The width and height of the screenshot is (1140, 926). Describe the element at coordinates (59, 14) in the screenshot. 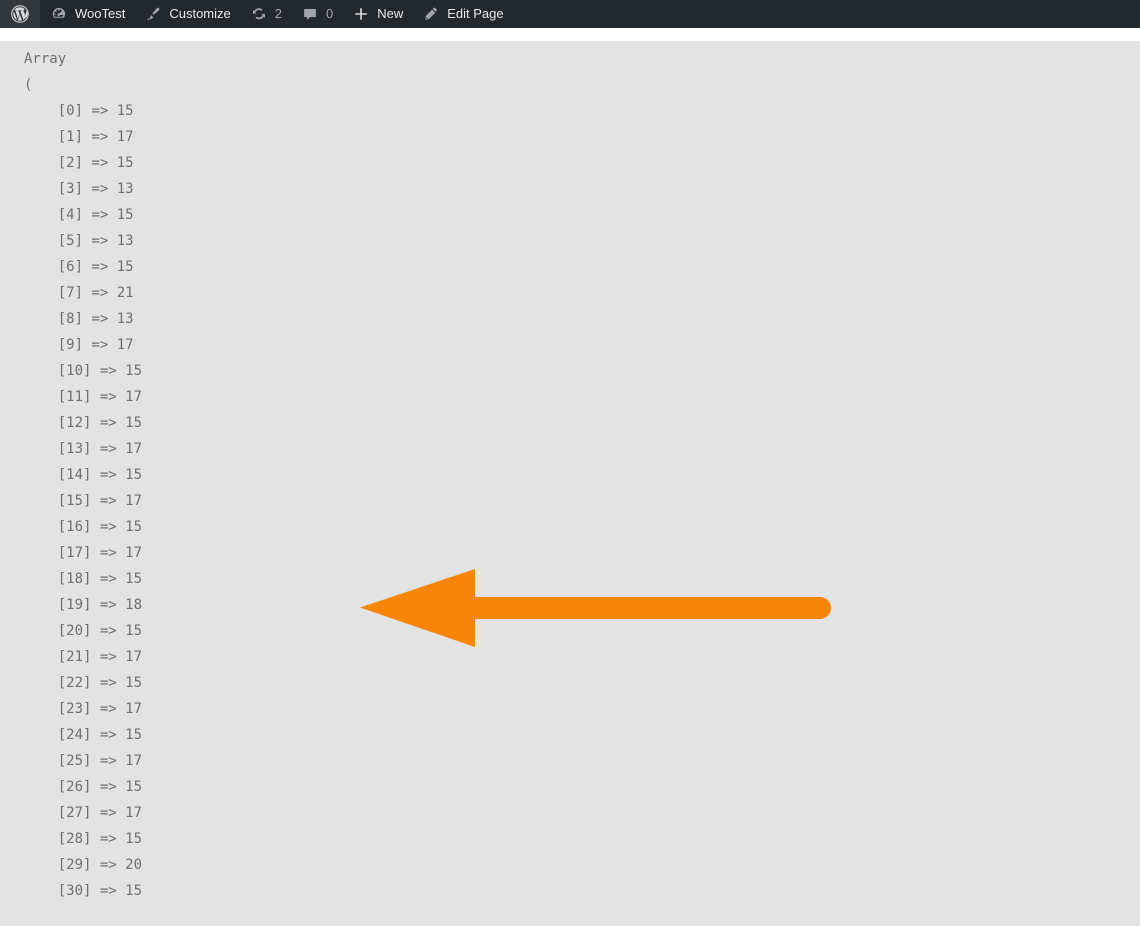

I see `dashboard-icon` at that location.